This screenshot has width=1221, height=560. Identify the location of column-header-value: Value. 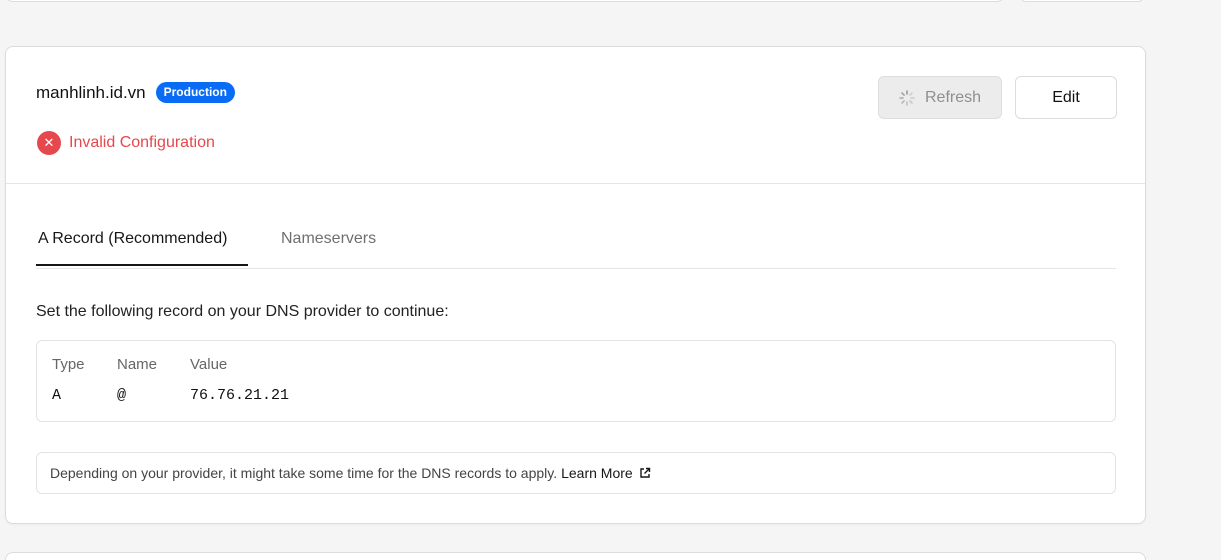
(209, 364).